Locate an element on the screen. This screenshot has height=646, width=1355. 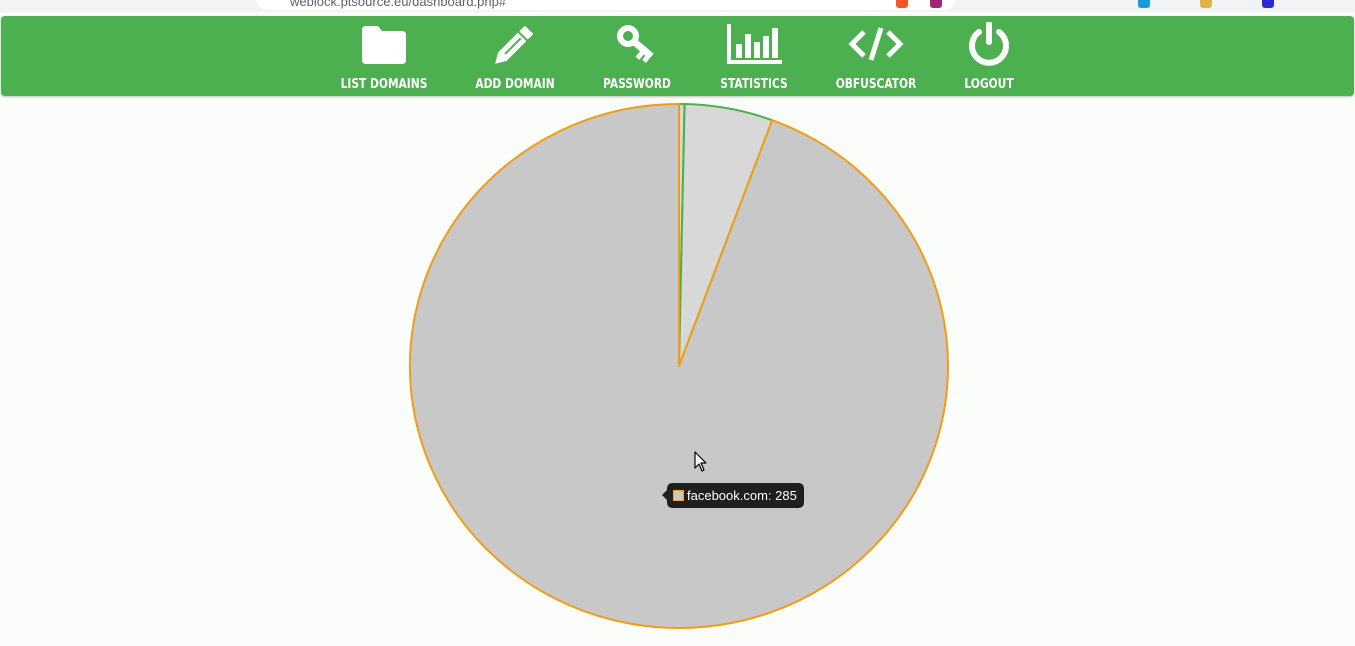
code-icon is located at coordinates (876, 44).